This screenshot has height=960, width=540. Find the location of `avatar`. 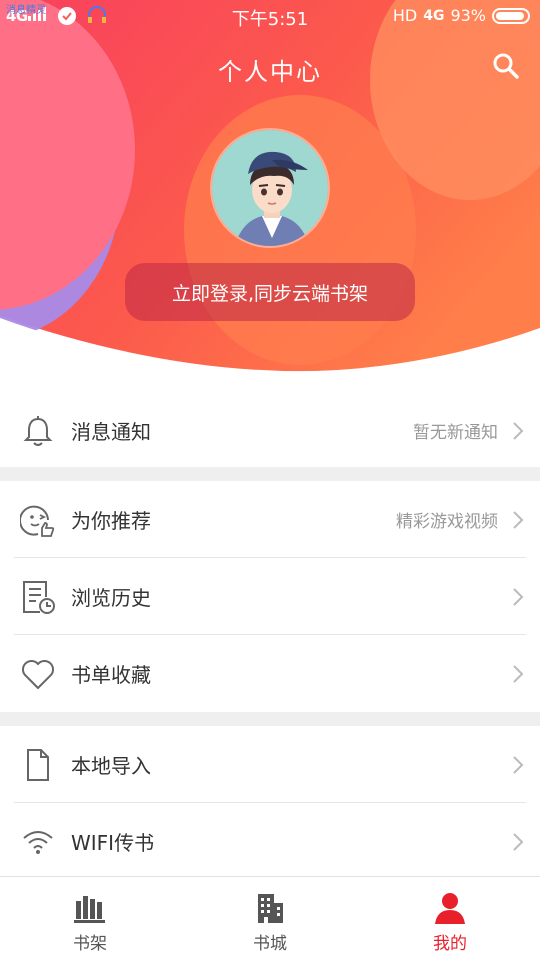

avatar is located at coordinates (270, 188).